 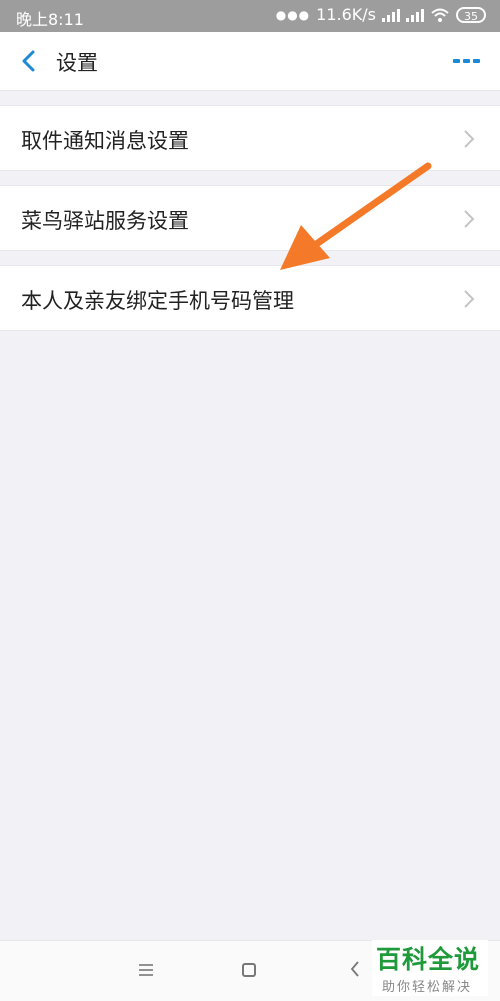 What do you see at coordinates (471, 14) in the screenshot?
I see `battery-icon: 35` at bounding box center [471, 14].